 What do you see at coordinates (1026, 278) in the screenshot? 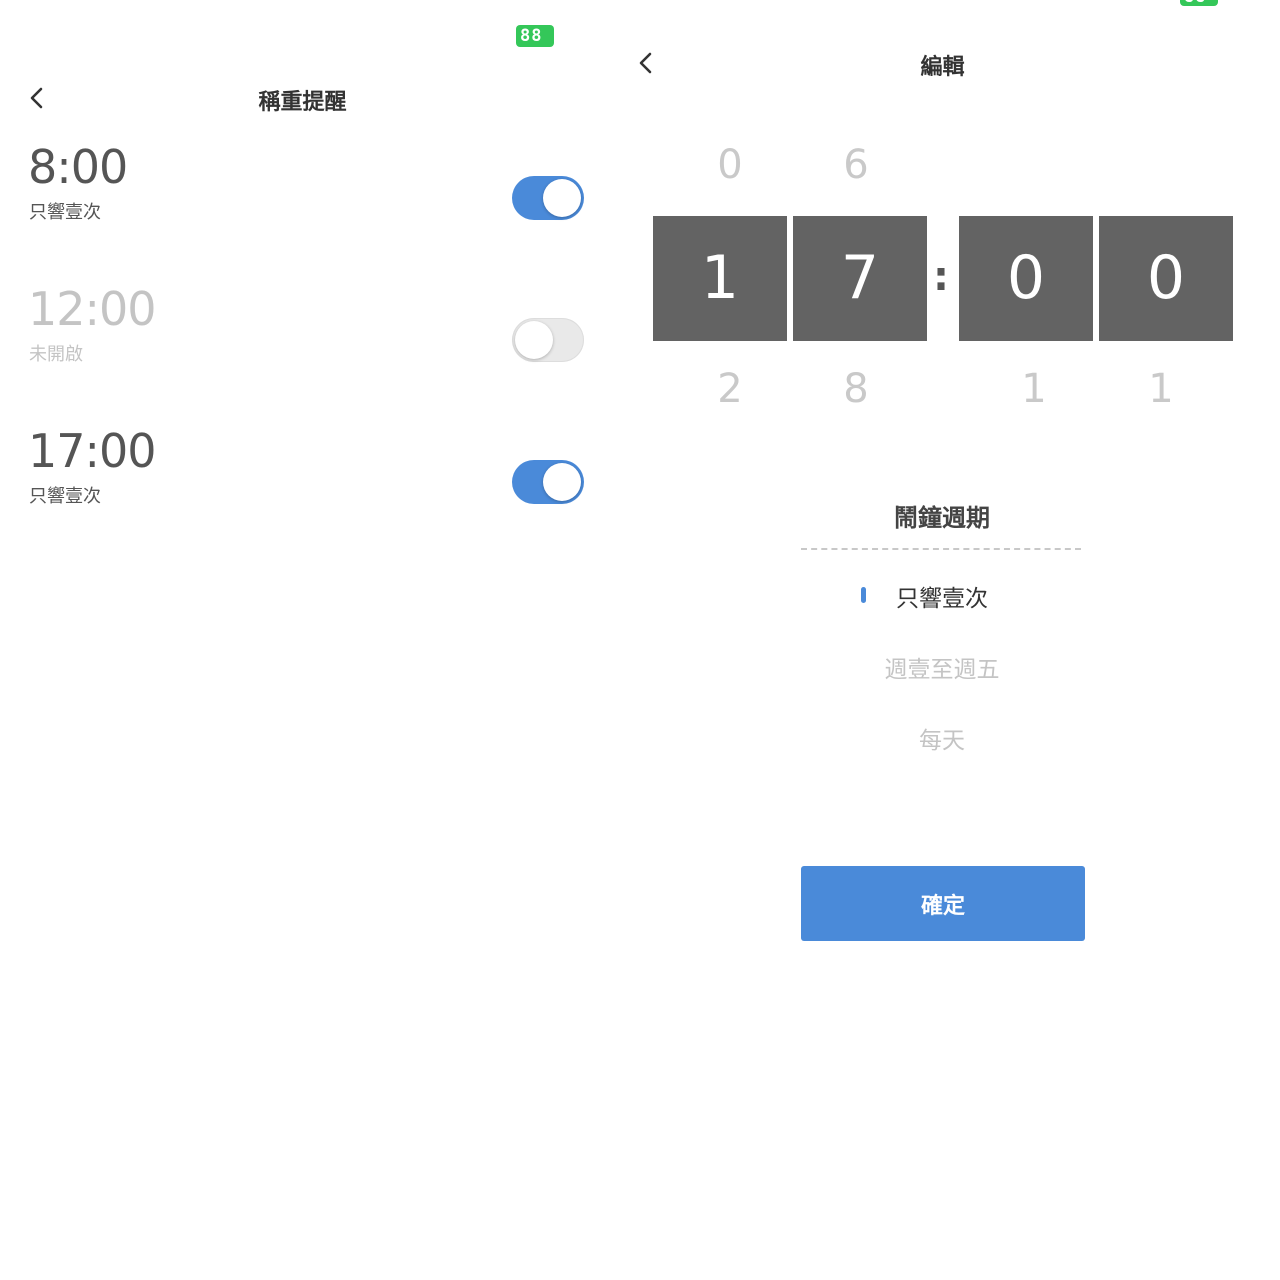
I see `minute-tens-digit: 0` at bounding box center [1026, 278].